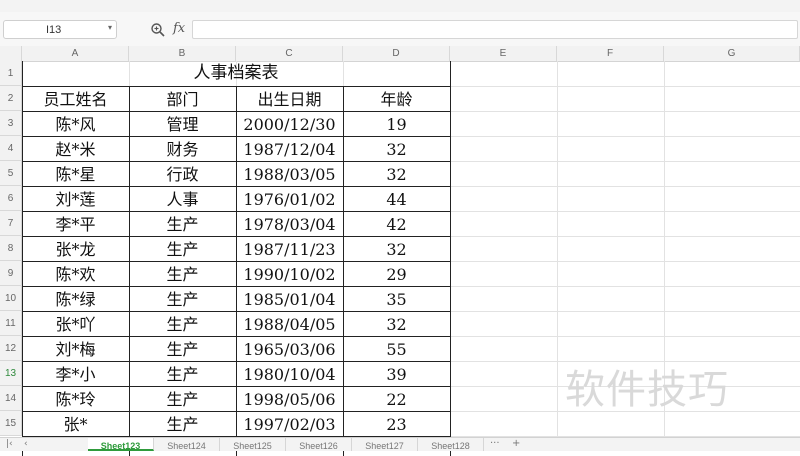 The image size is (800, 456). What do you see at coordinates (495, 443) in the screenshot?
I see `more-sheets-button: ···` at bounding box center [495, 443].